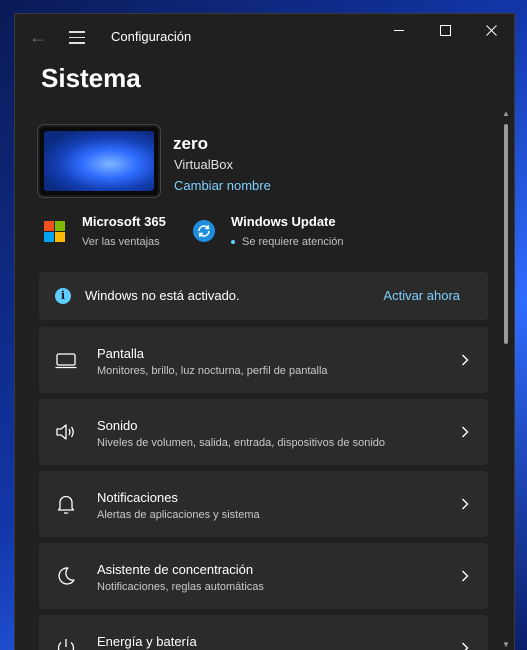  I want to click on monitor-icon, so click(66, 361).